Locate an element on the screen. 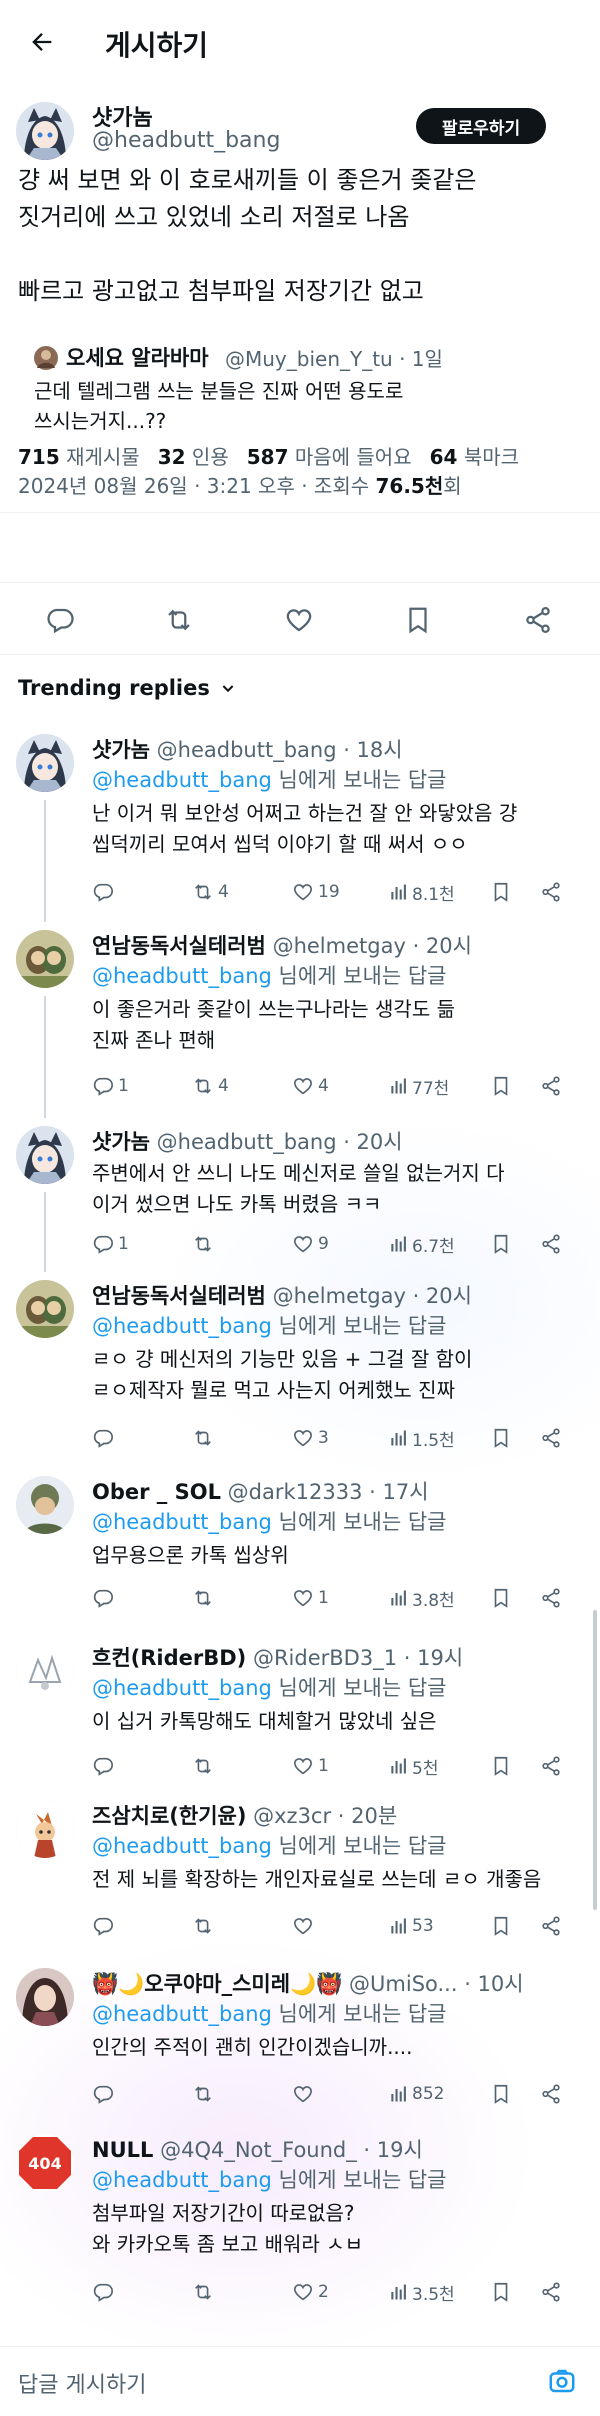 The image size is (600, 2416). camera-button is located at coordinates (562, 2381).